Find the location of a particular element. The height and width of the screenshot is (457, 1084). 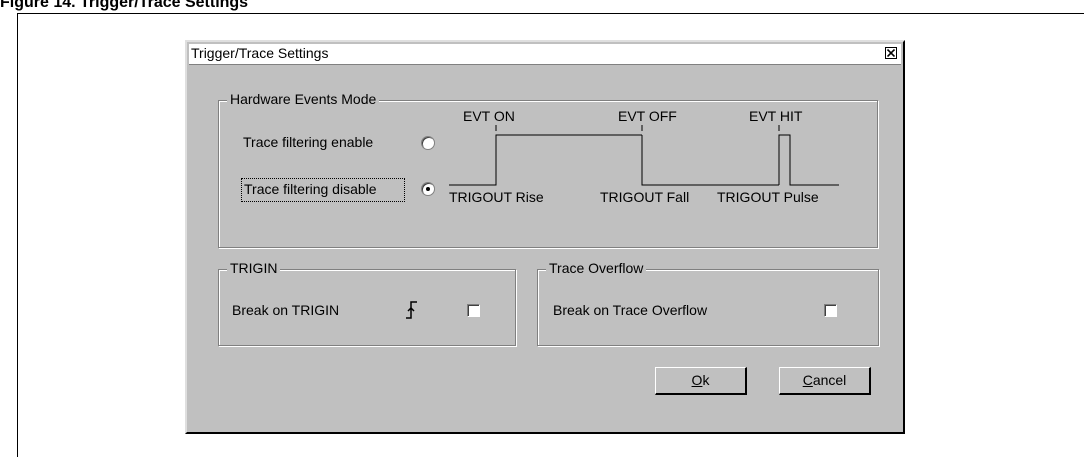

radio-selected-dot is located at coordinates (428, 189).